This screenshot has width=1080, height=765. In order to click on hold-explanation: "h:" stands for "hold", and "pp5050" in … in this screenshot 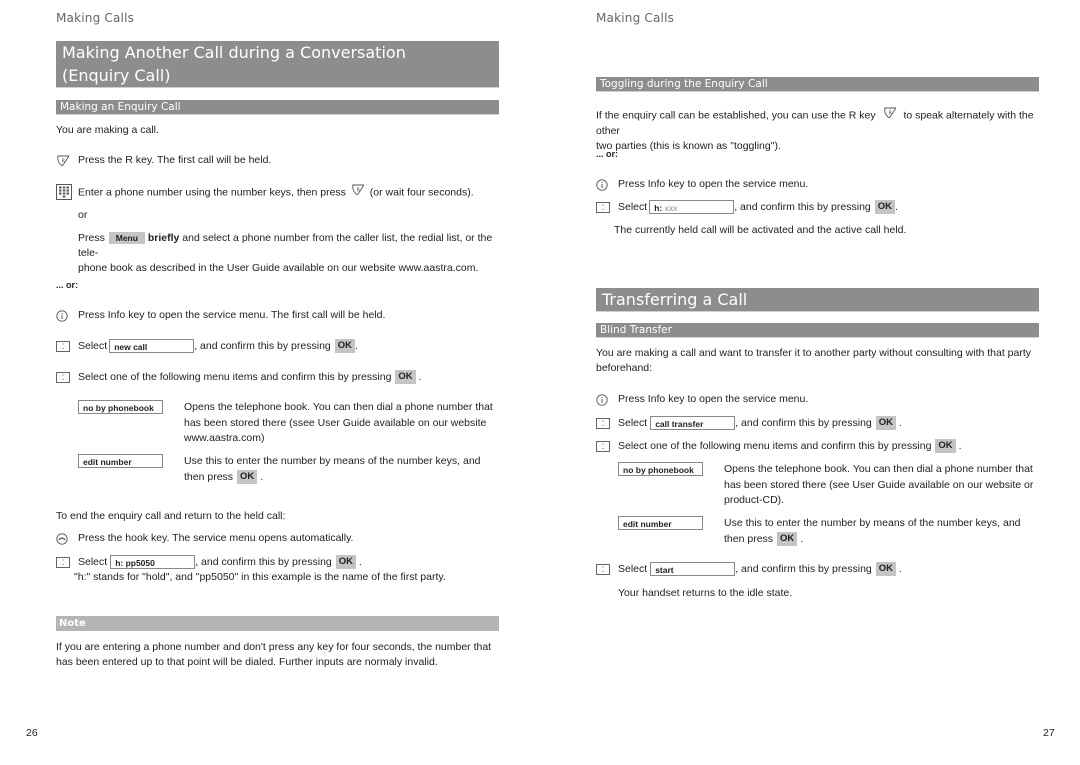, I will do `click(260, 577)`.